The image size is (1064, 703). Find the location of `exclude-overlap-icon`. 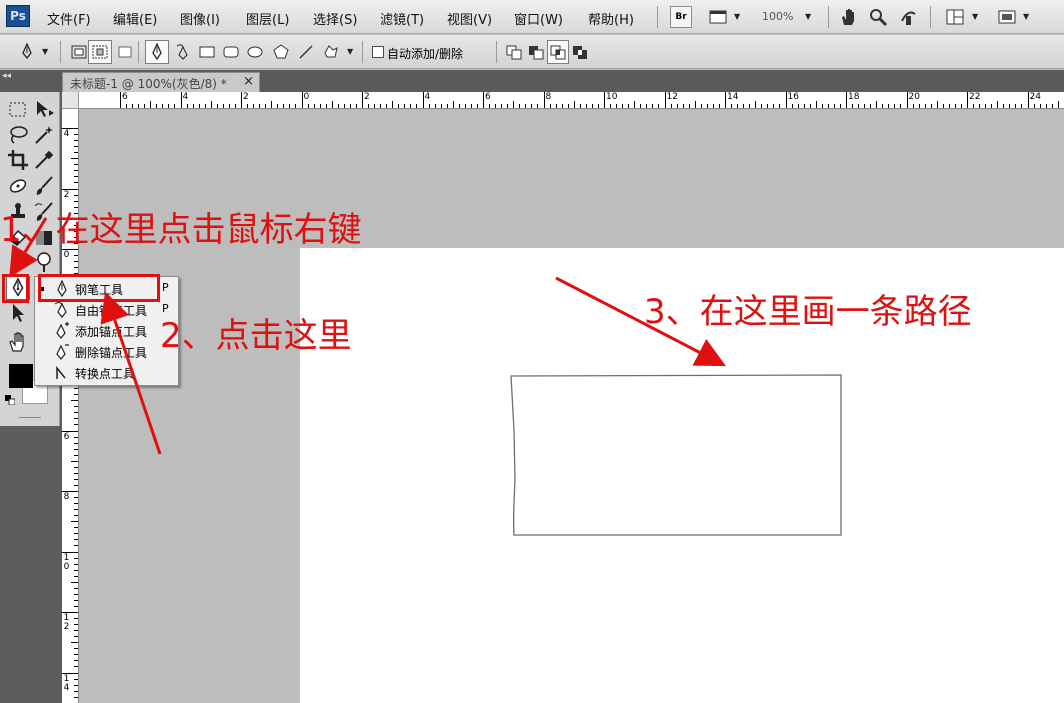

exclude-overlap-icon is located at coordinates (580, 52).